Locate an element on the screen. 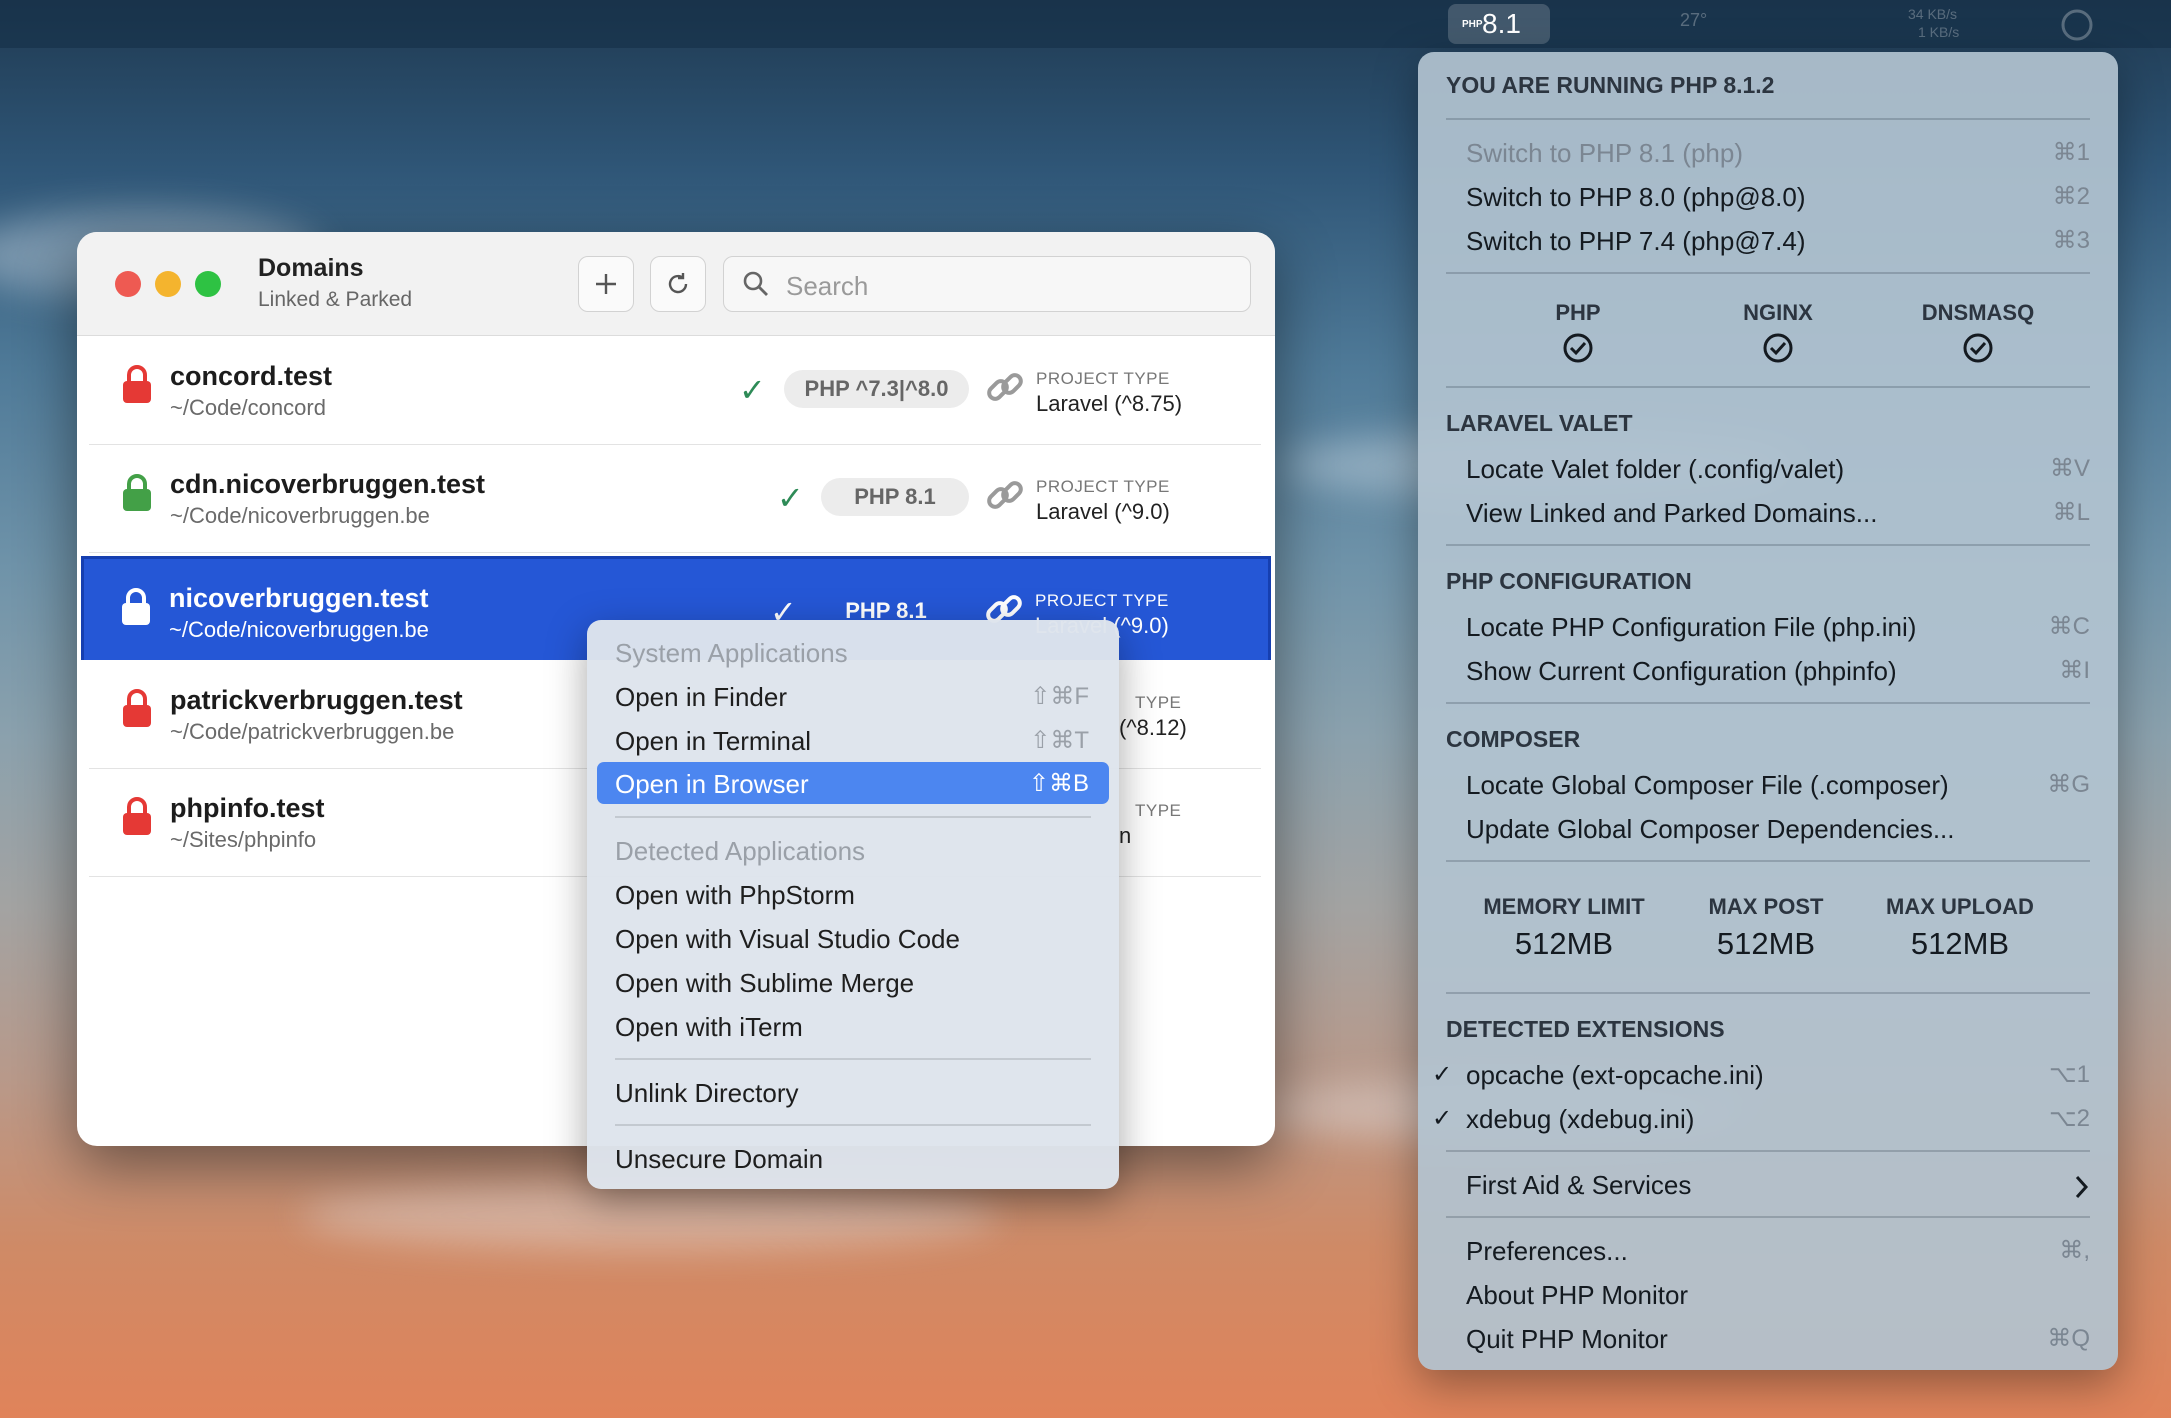  project-type-value: Laravel (^8.75) is located at coordinates (1109, 403).